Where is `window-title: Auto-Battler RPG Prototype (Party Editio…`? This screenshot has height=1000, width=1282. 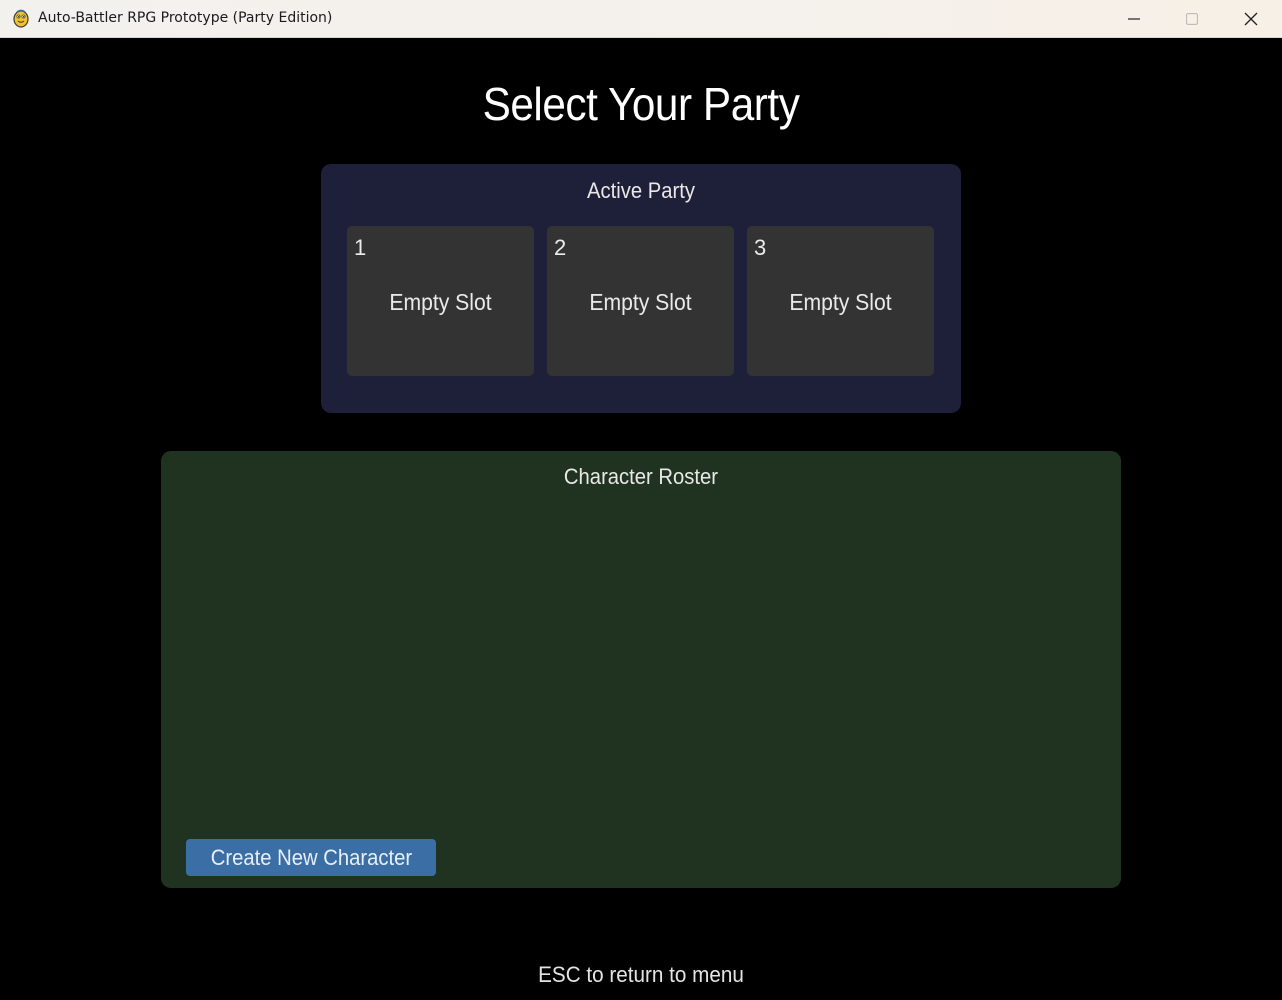 window-title: Auto-Battler RPG Prototype (Party Editio… is located at coordinates (185, 18).